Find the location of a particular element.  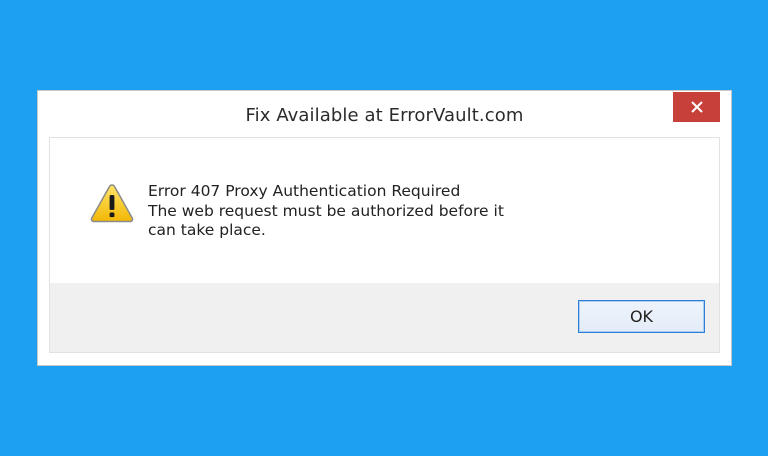

ok-button: OK is located at coordinates (641, 316).